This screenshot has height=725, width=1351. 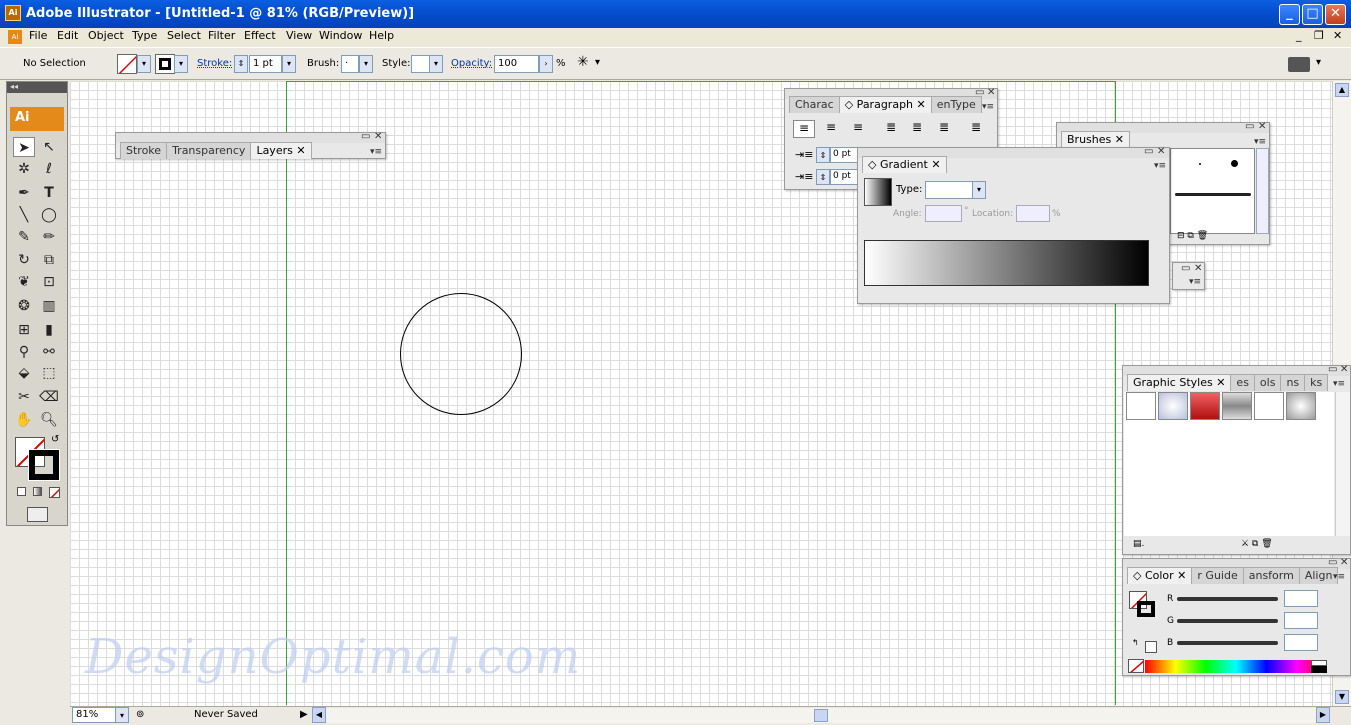 I want to click on maximize-button: □, so click(x=1312, y=14).